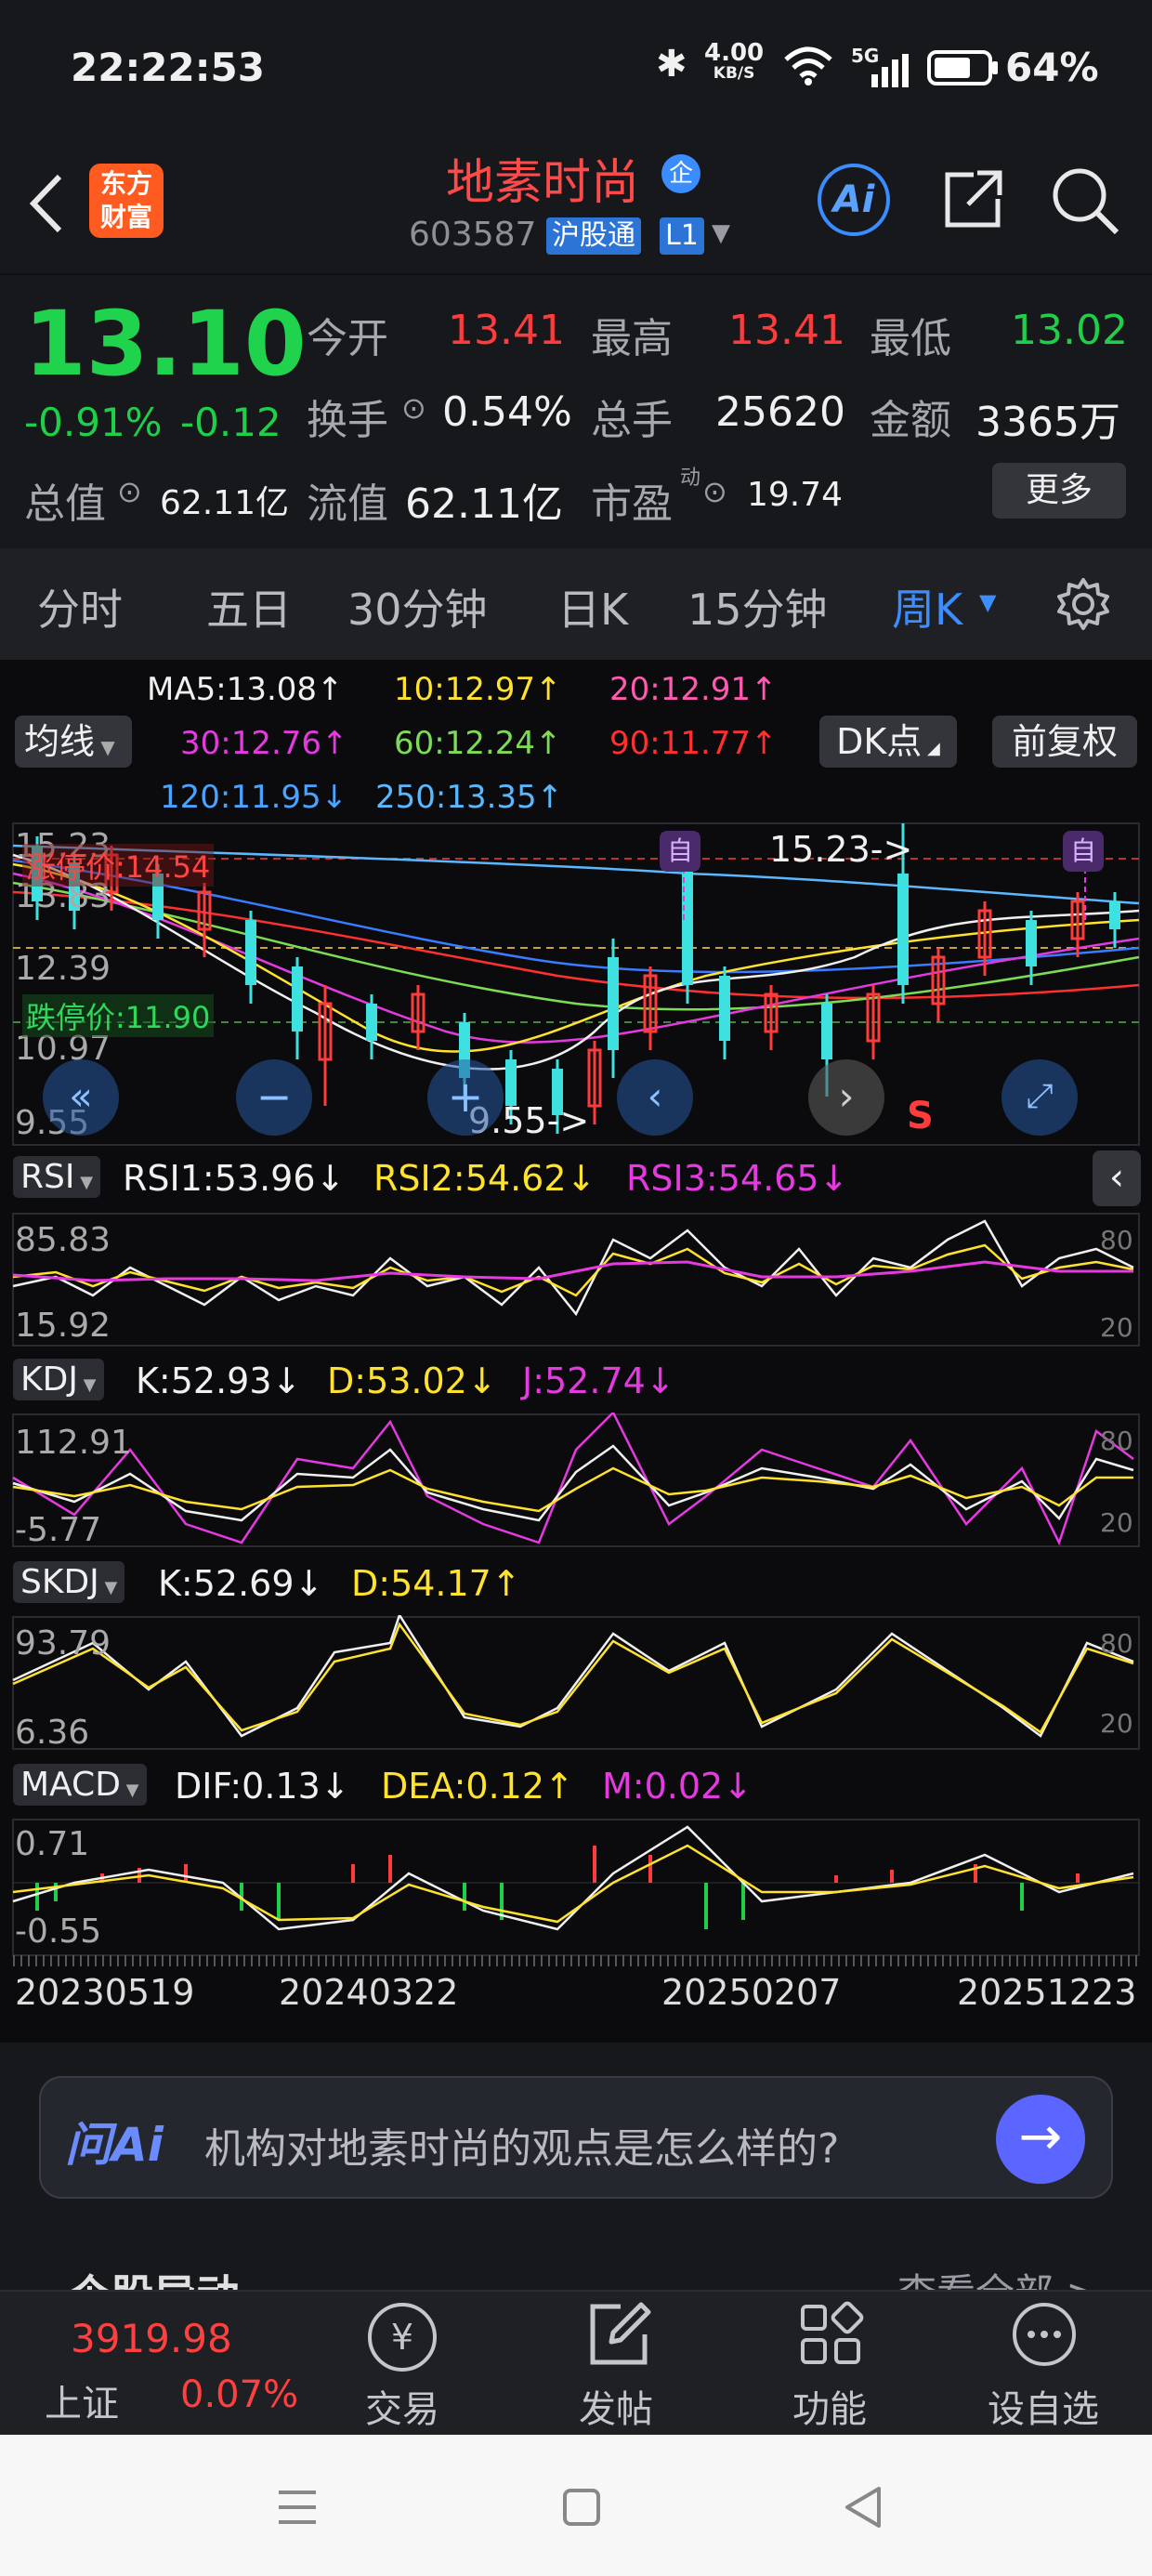 This screenshot has height=2576, width=1152. I want to click on tab-five-day: 五日, so click(249, 606).